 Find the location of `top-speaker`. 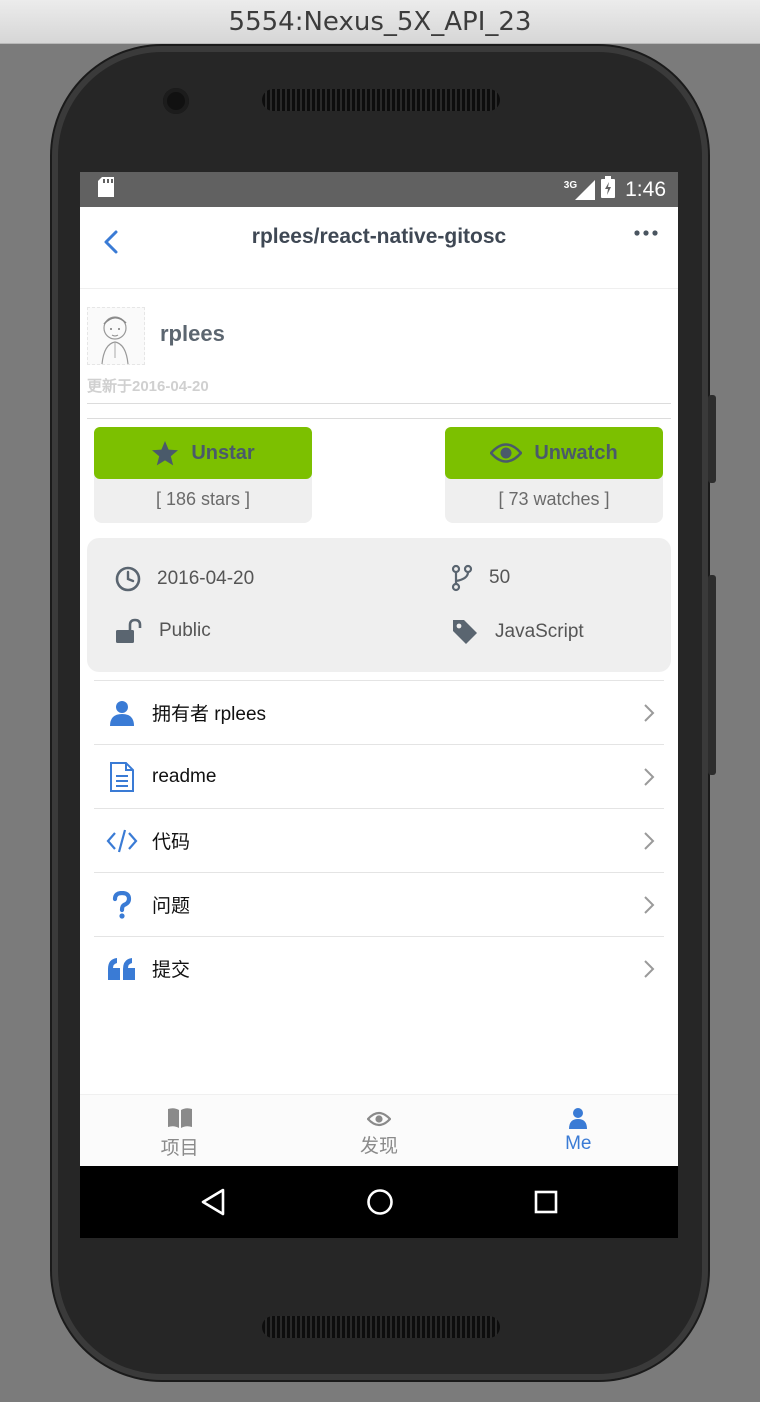

top-speaker is located at coordinates (381, 100).